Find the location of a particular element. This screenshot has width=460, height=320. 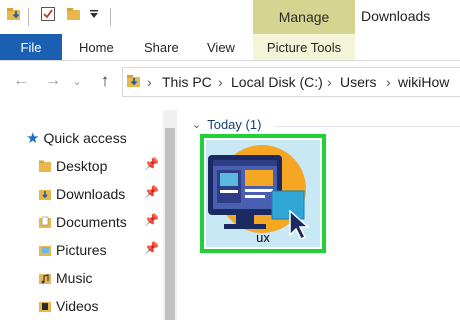

nav-item-pictures: Pictures is located at coordinates (98, 250).